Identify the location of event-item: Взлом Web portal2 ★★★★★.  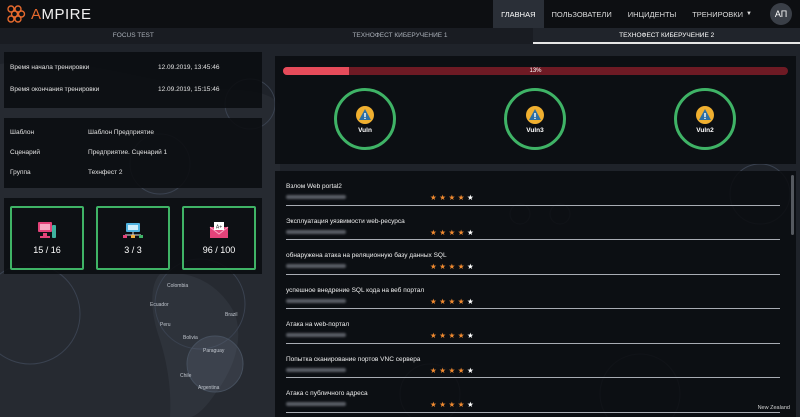
(535, 188).